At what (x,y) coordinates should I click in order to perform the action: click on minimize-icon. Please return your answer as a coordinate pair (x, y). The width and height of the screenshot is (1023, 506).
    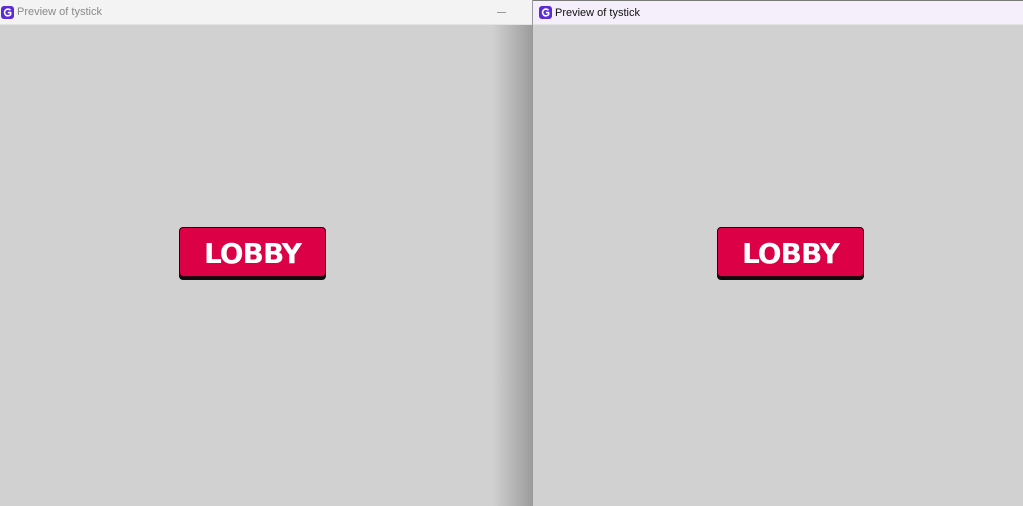
    Looking at the image, I should click on (501, 12).